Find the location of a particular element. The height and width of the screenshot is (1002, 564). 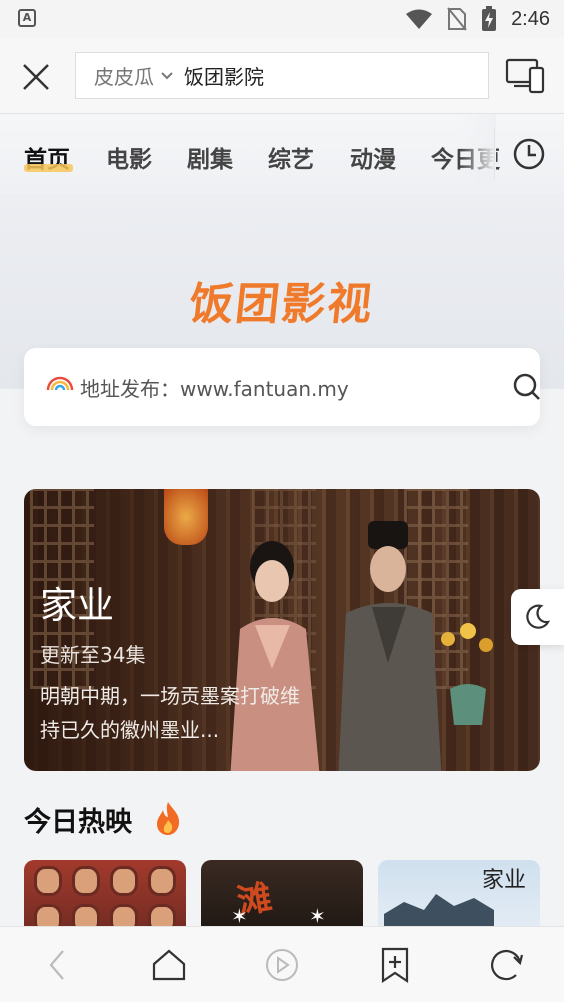

site-search-box: 地址发布：www.fantuan.my is located at coordinates (282, 387).